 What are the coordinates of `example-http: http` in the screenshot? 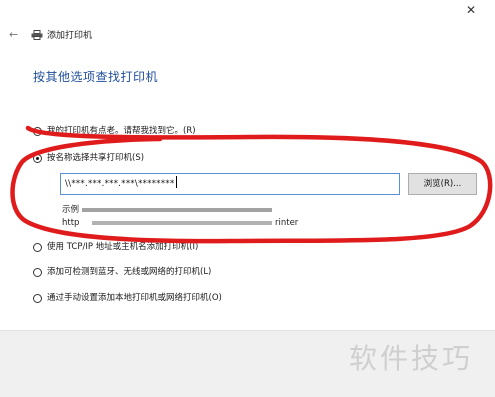 It's located at (71, 223).